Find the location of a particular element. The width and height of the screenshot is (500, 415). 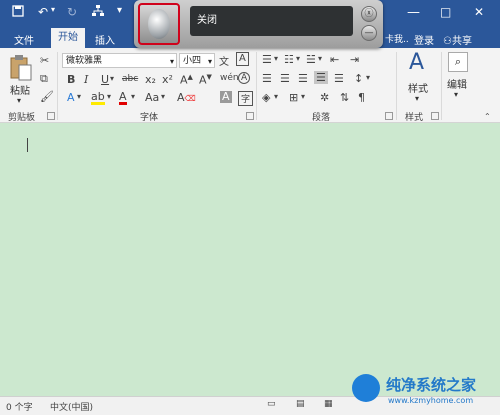

save-icon is located at coordinates (18, 12).